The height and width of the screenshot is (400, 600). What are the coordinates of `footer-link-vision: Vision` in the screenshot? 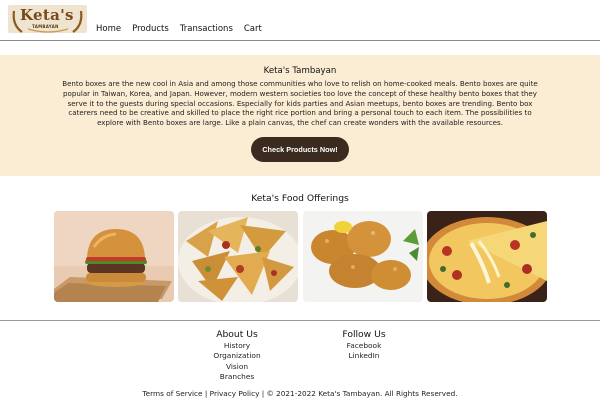 It's located at (237, 367).